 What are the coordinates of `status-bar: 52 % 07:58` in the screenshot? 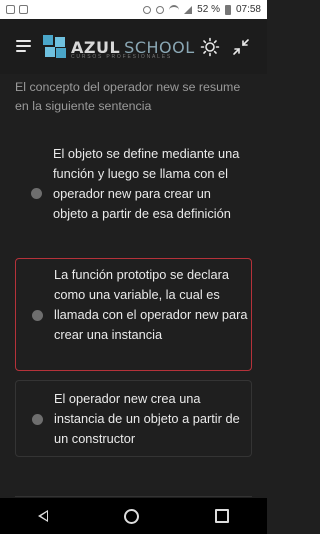 It's located at (133, 9).